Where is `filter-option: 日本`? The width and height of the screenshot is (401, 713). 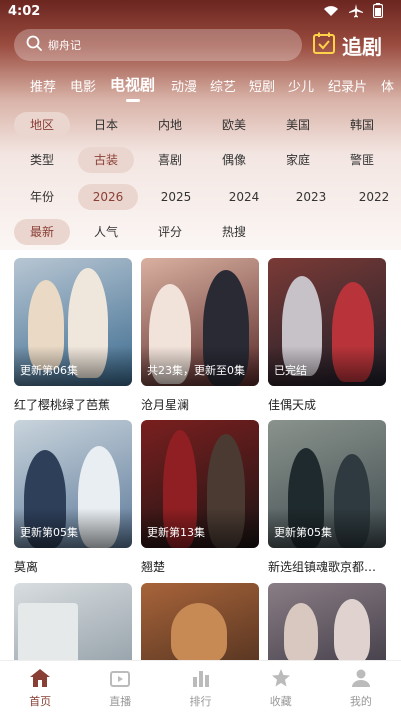 filter-option: 日本 is located at coordinates (106, 125).